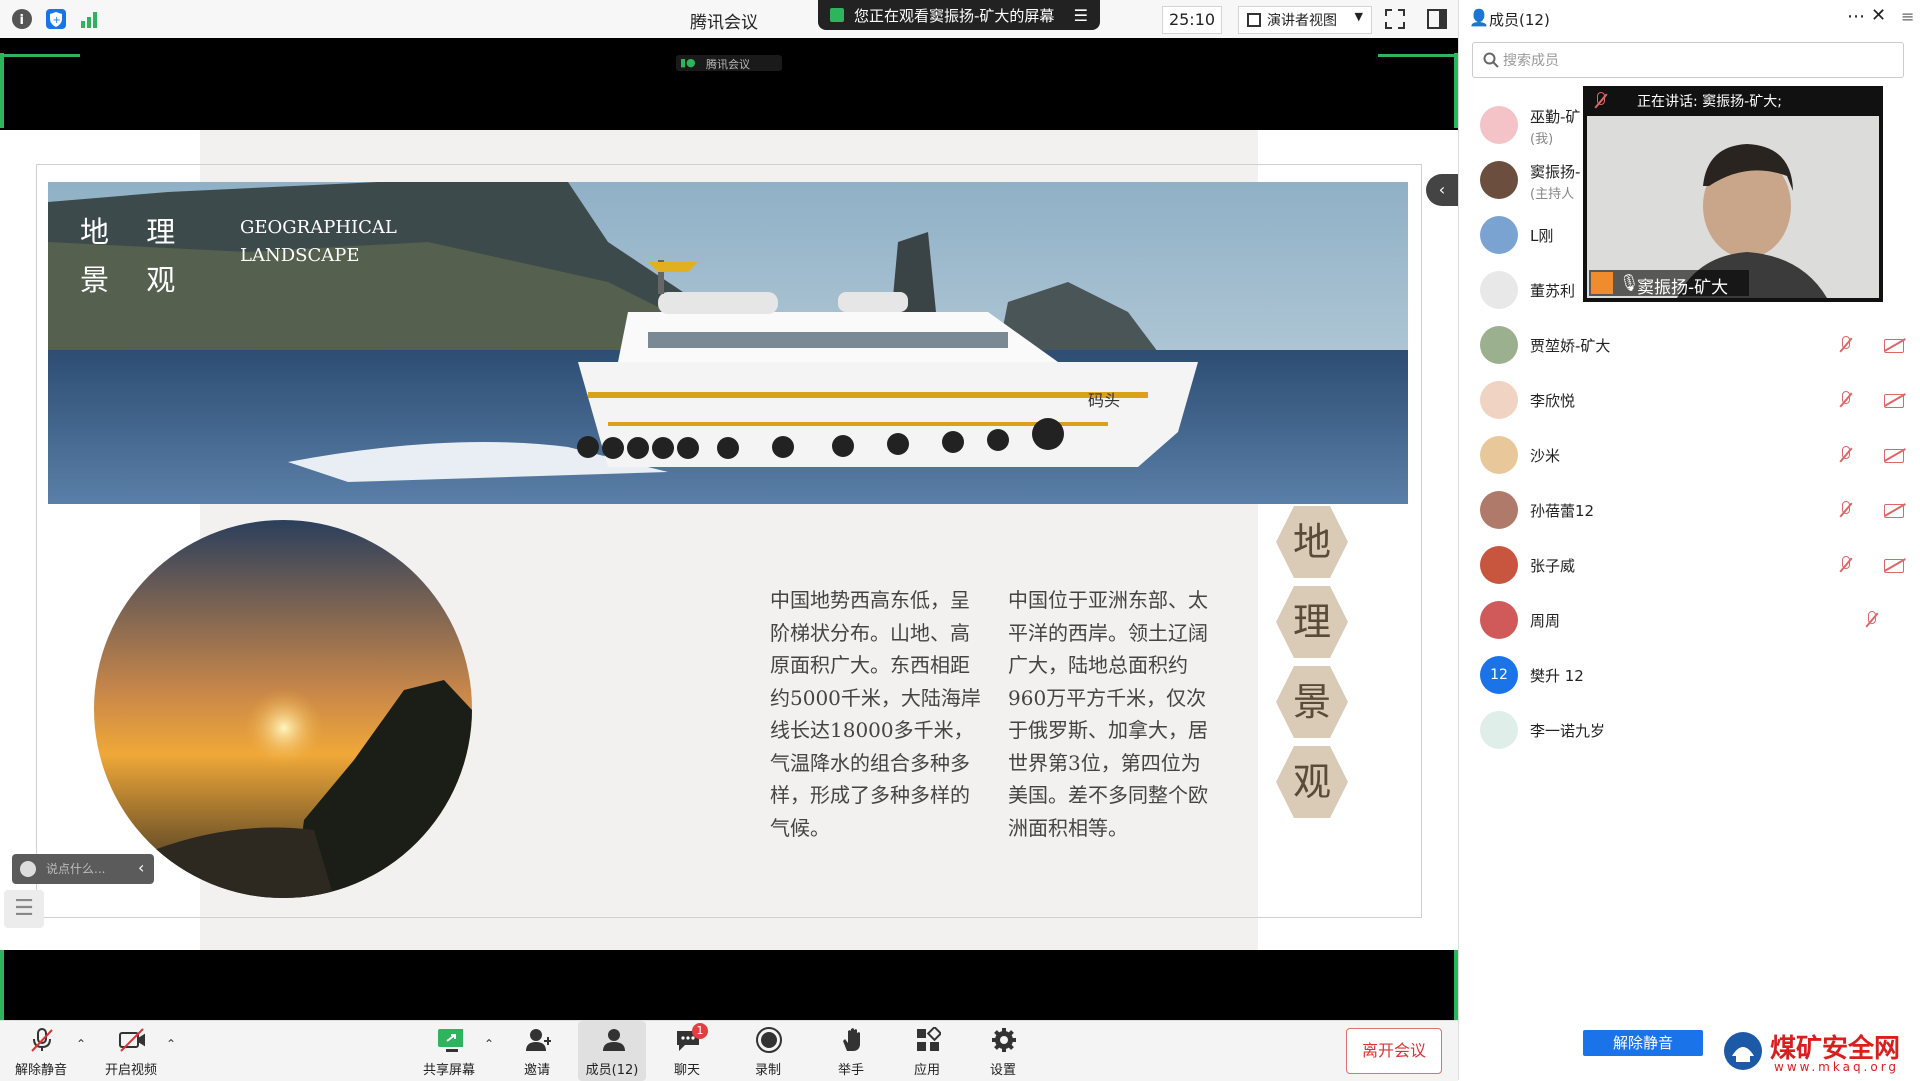 The width and height of the screenshot is (1920, 1081). Describe the element at coordinates (448, 1070) in the screenshot. I see `share-screen-label: 共享屏幕` at that location.